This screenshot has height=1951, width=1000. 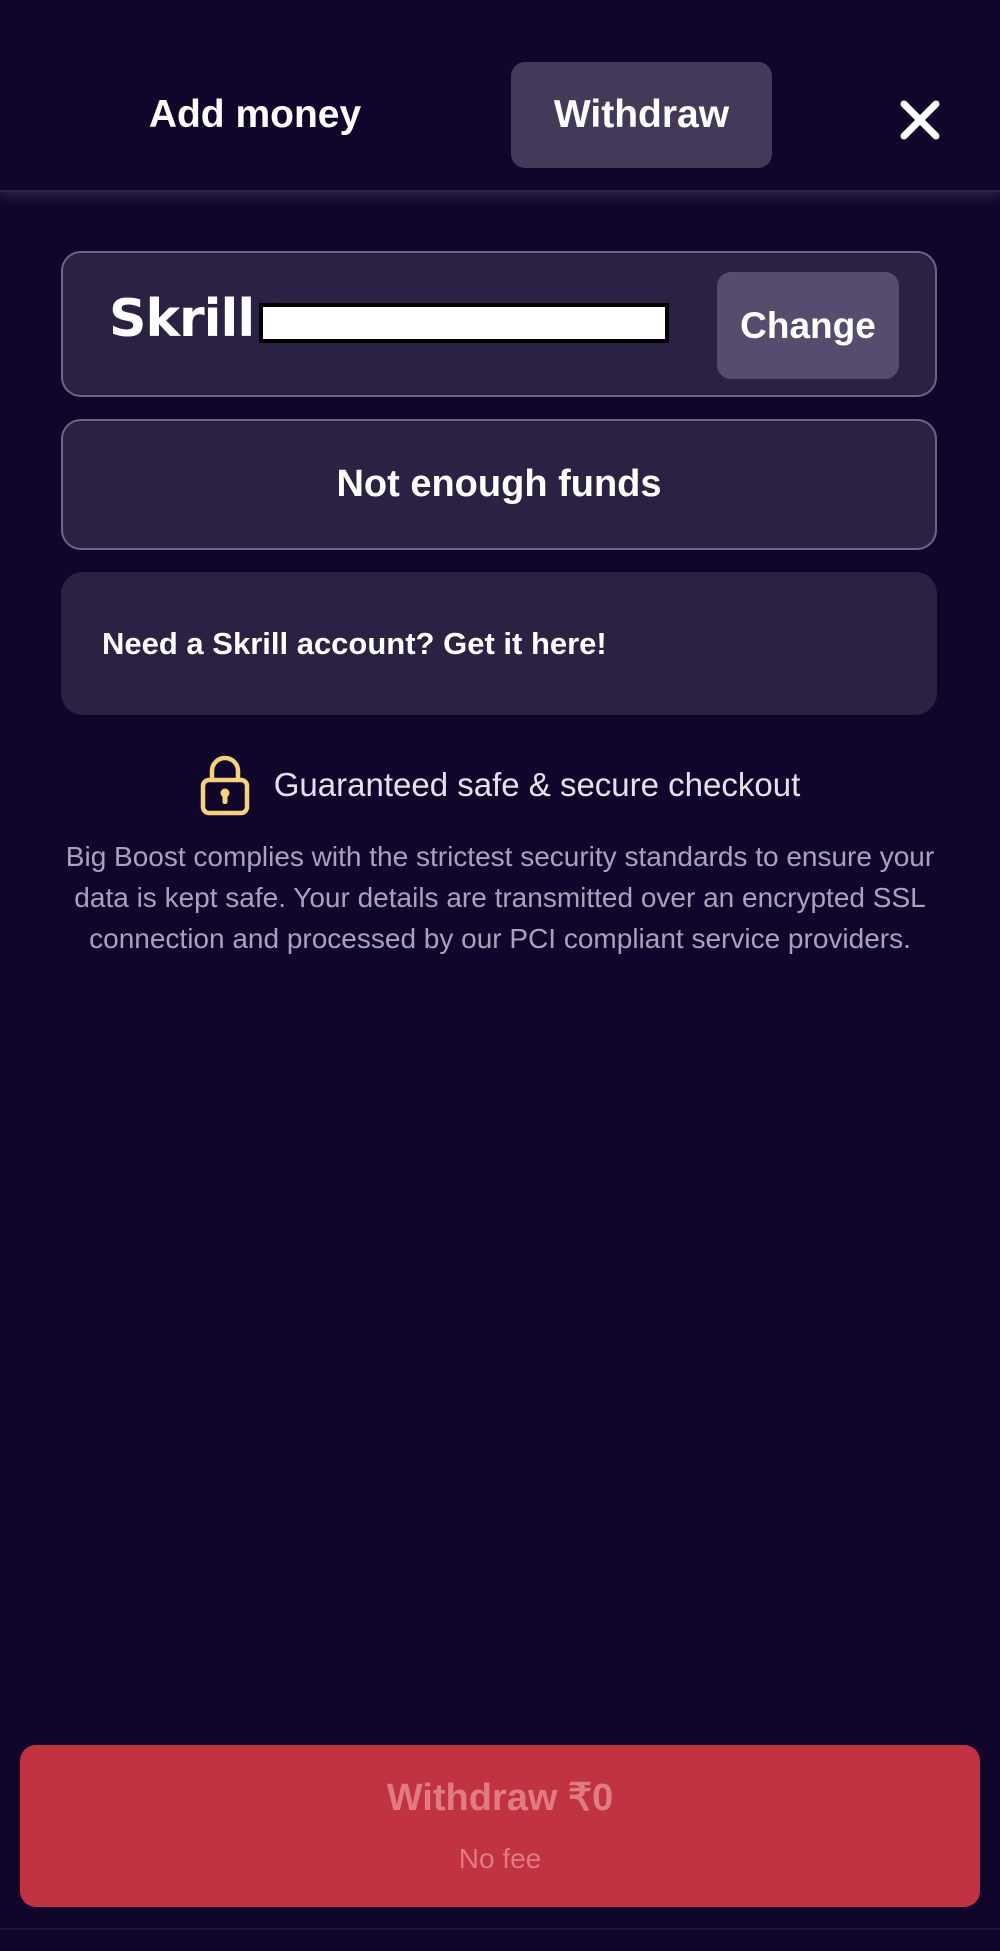 What do you see at coordinates (255, 115) in the screenshot?
I see `tab-add-money: Add money` at bounding box center [255, 115].